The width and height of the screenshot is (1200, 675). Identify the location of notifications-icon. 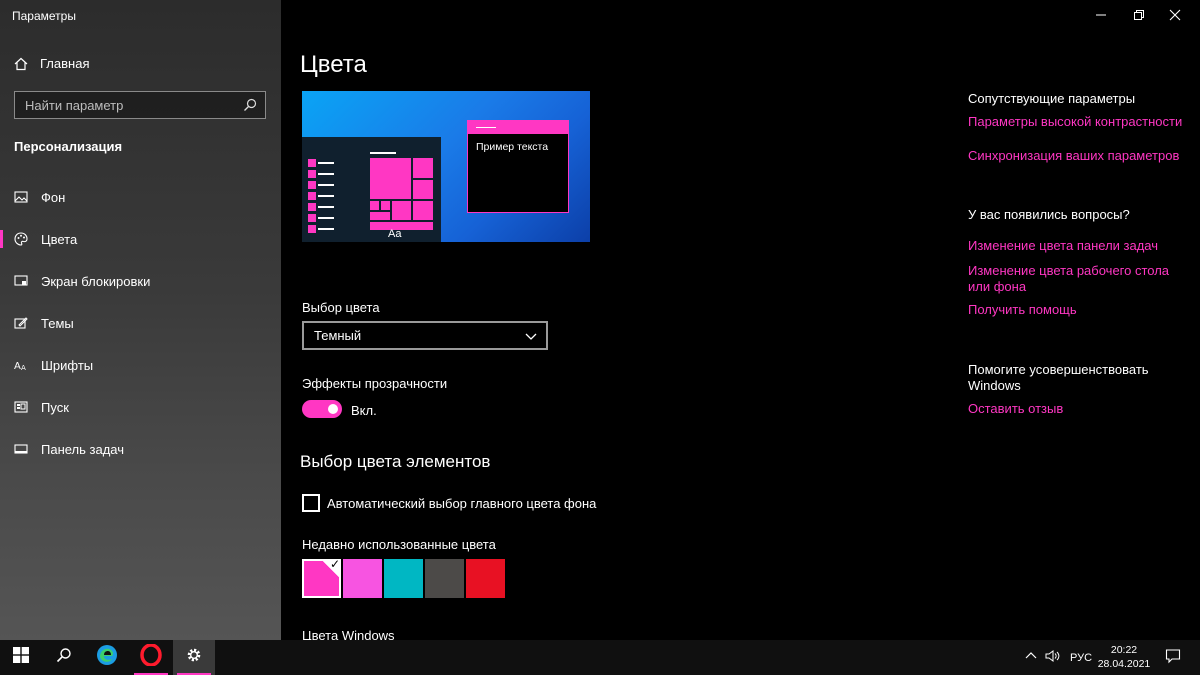
(1173, 657).